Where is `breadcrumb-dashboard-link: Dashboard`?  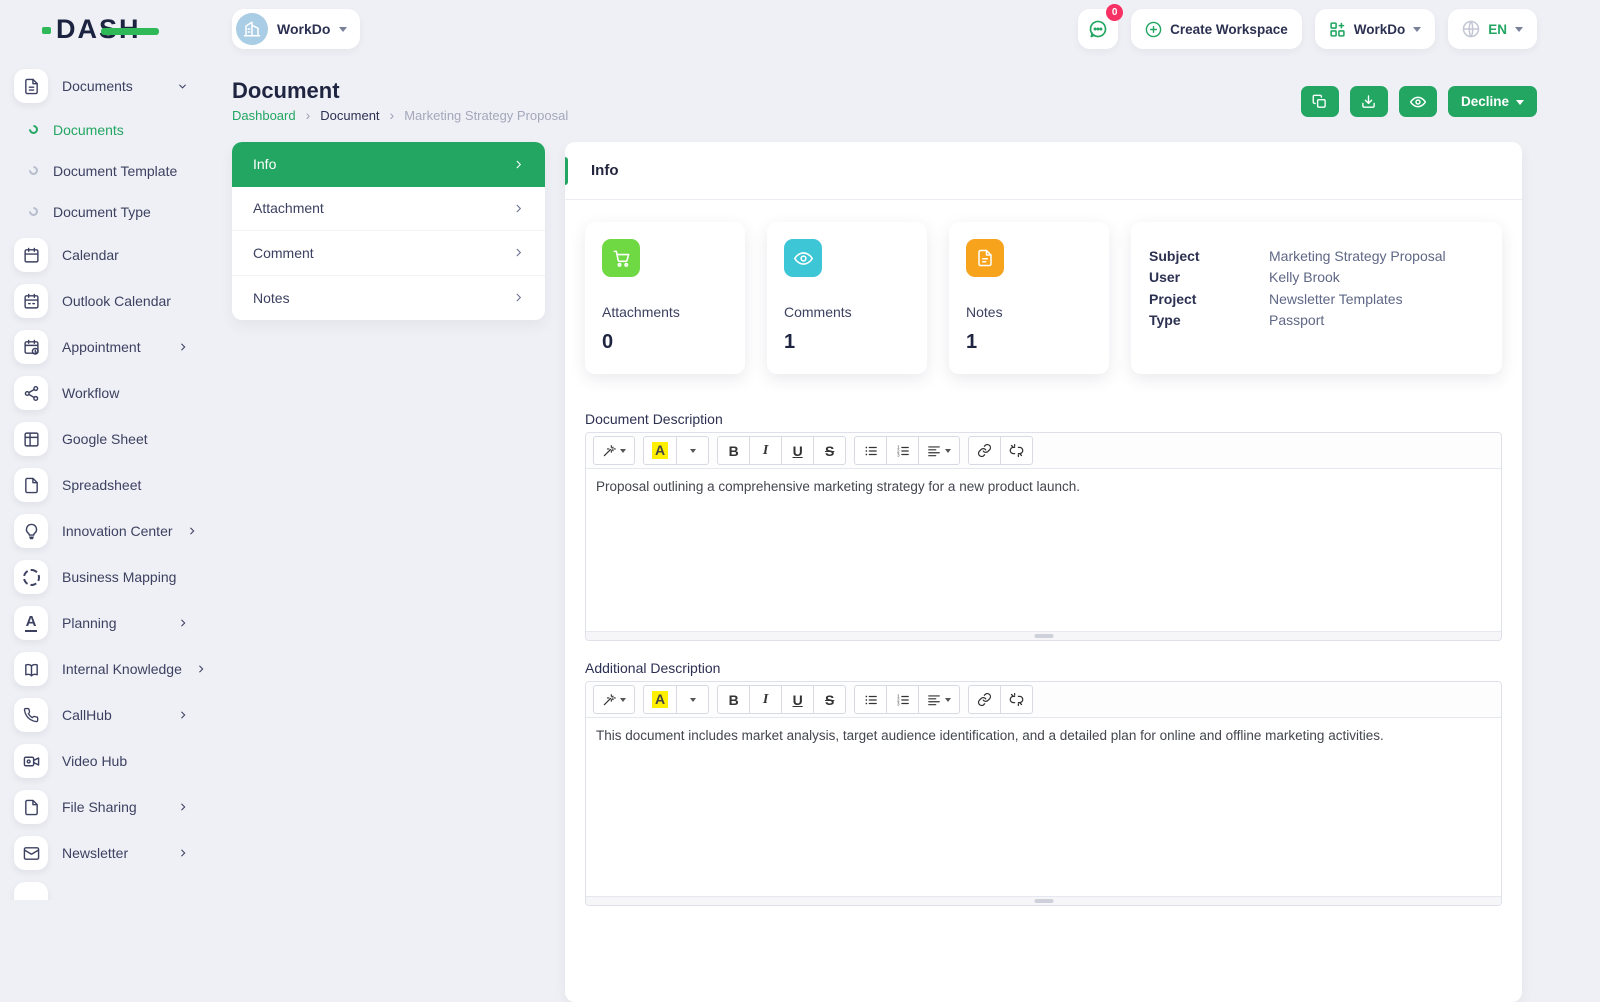
breadcrumb-dashboard-link: Dashboard is located at coordinates (264, 115).